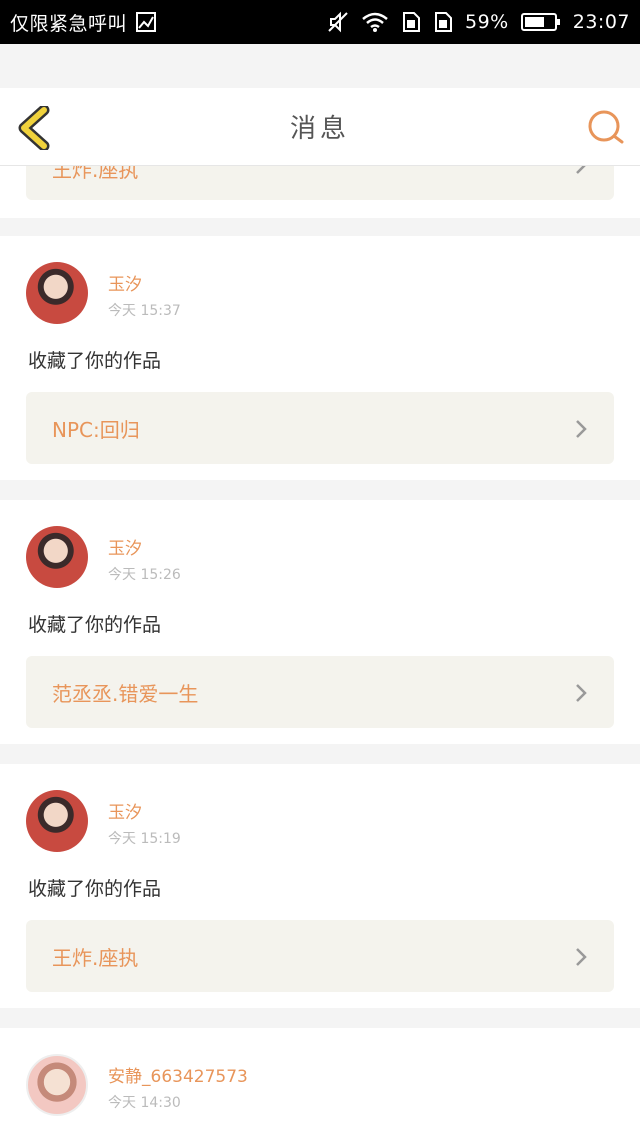 Image resolution: width=640 pixels, height=1138 pixels. I want to click on page-title: 消息, so click(319, 129).